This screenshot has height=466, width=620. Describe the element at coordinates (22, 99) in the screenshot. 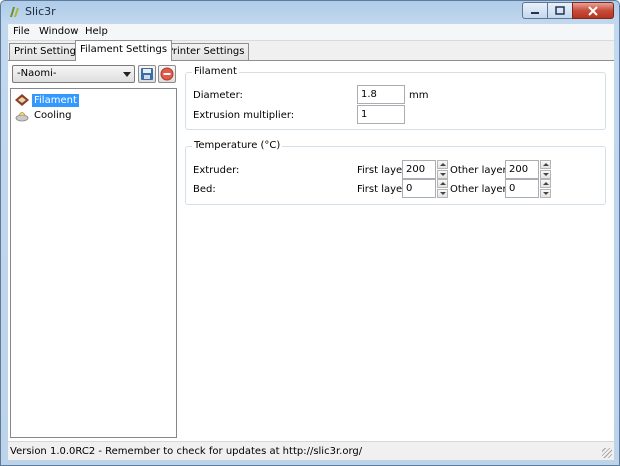

I see `spool-icon` at that location.